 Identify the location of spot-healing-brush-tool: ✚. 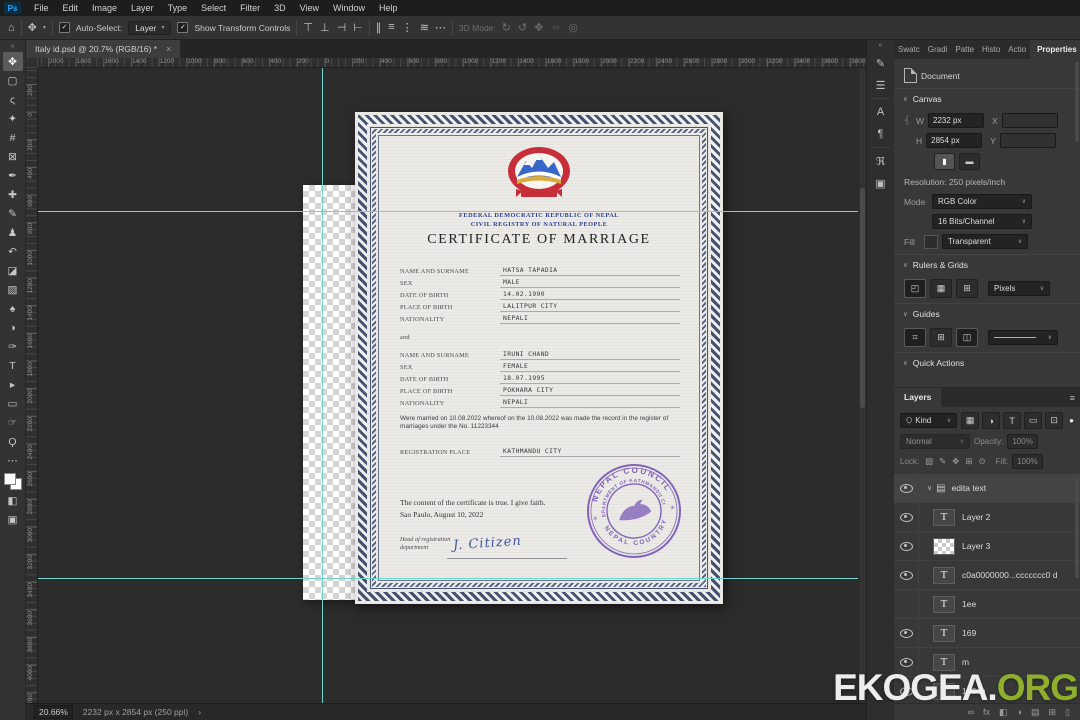
(13, 194).